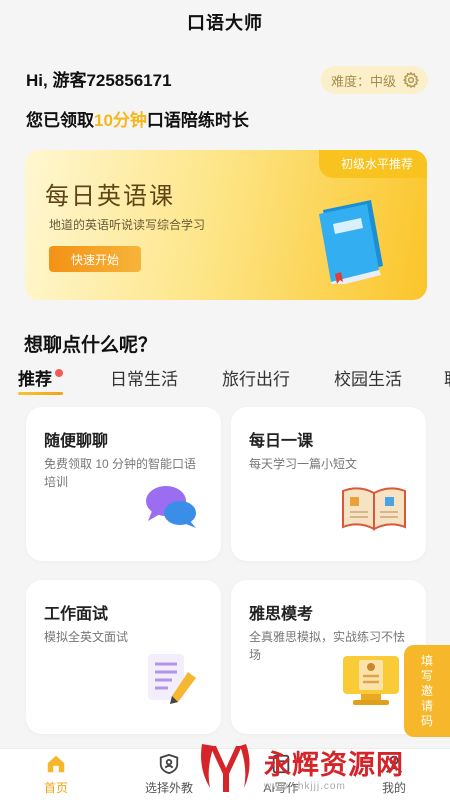  Describe the element at coordinates (56, 774) in the screenshot. I see `nav-home: 首页` at that location.